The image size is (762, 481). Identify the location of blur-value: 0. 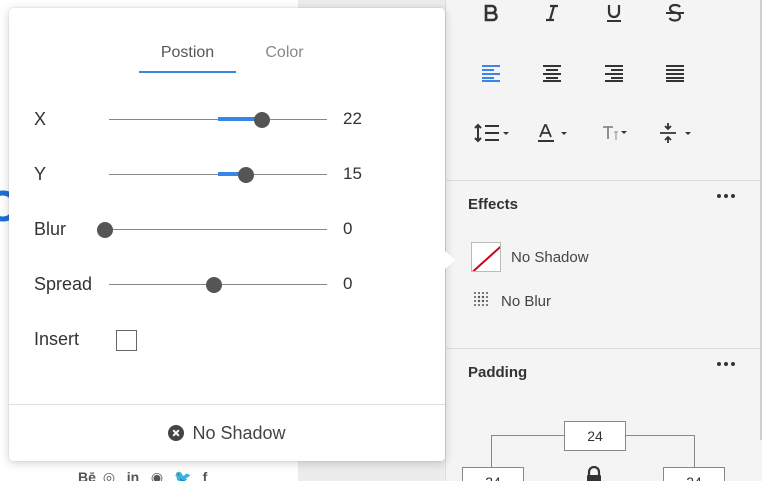
(348, 228).